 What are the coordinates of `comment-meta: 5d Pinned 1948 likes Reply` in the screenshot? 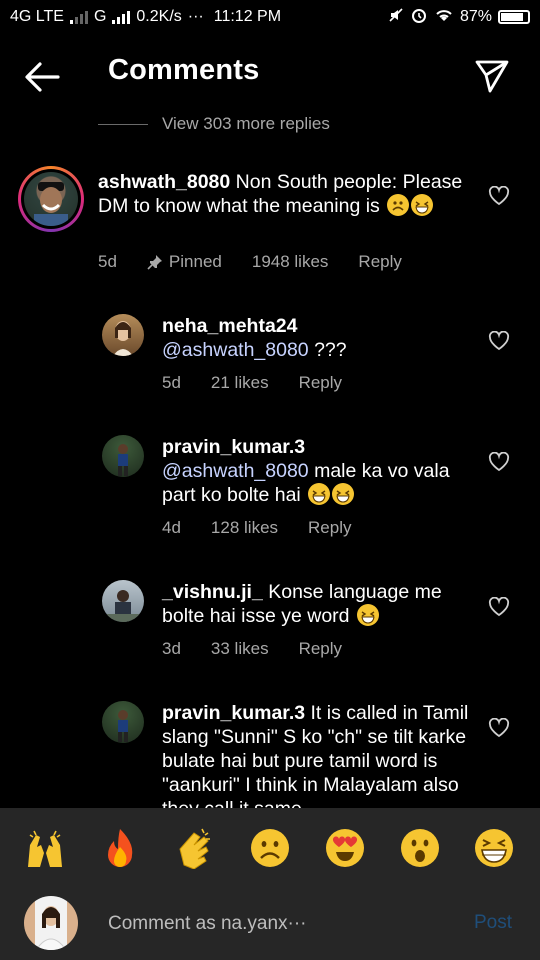 It's located at (250, 262).